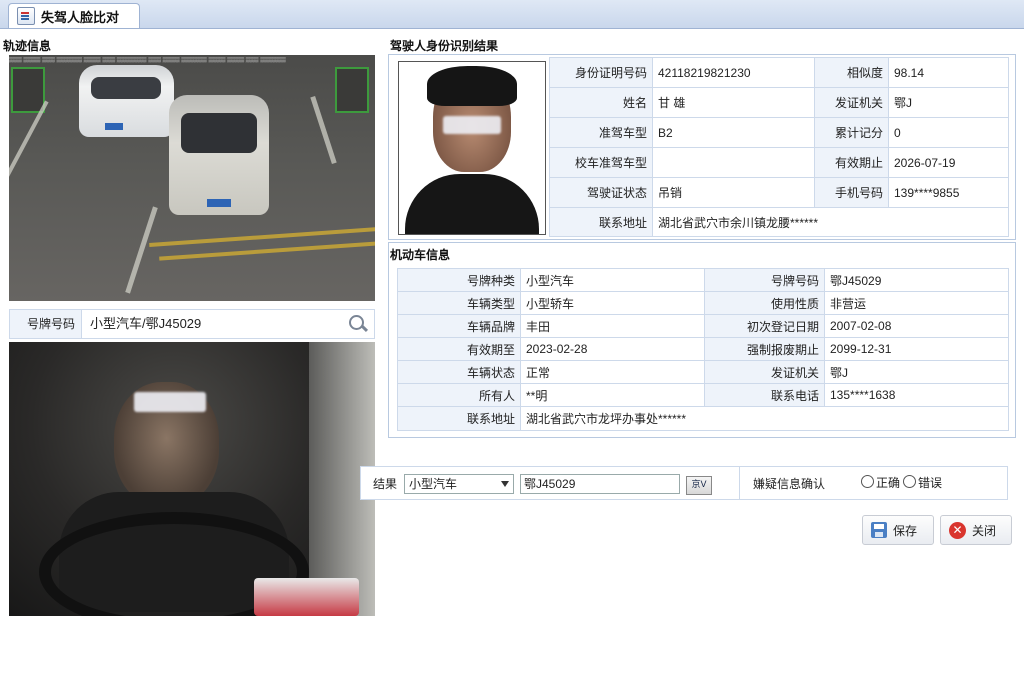  Describe the element at coordinates (764, 372) in the screenshot. I see `vehicle-label: 发证机关` at that location.